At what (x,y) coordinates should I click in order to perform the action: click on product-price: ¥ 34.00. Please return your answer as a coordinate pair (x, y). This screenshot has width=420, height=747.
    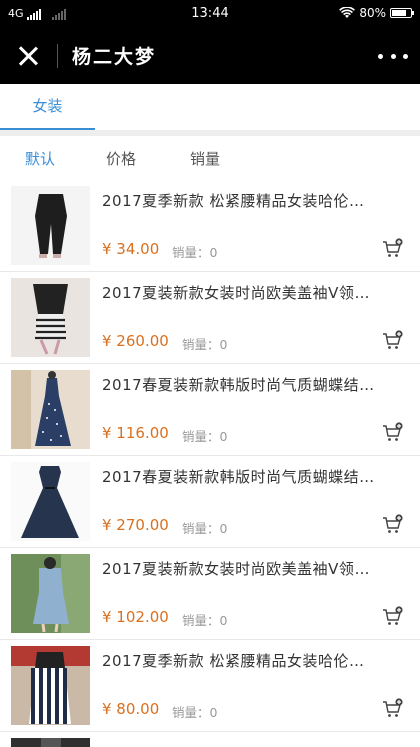
    Looking at the image, I should click on (131, 249).